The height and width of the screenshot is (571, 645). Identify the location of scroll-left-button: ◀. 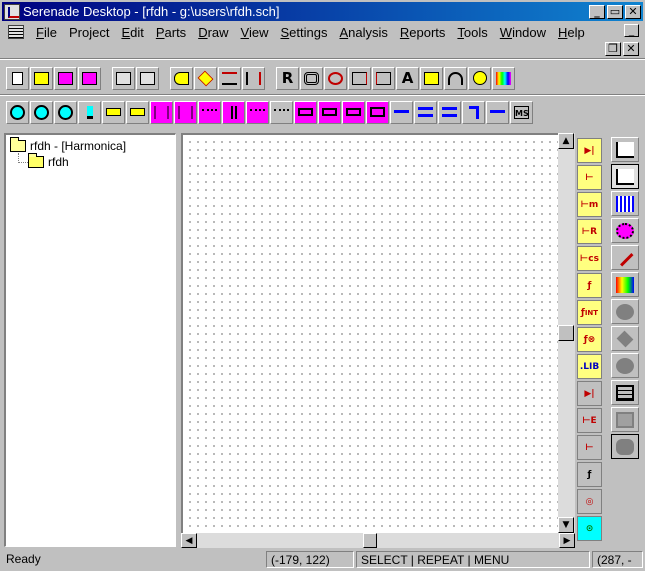
(189, 540).